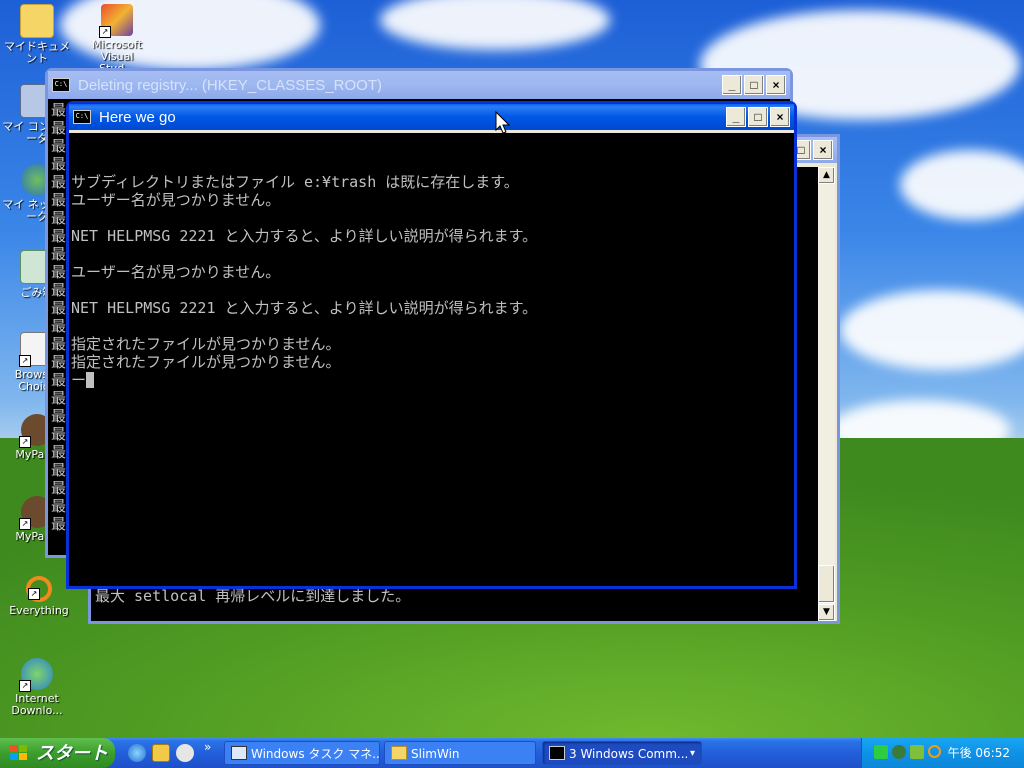 The image size is (1024, 768). Describe the element at coordinates (72, 753) in the screenshot. I see `start-label: スタート` at that location.